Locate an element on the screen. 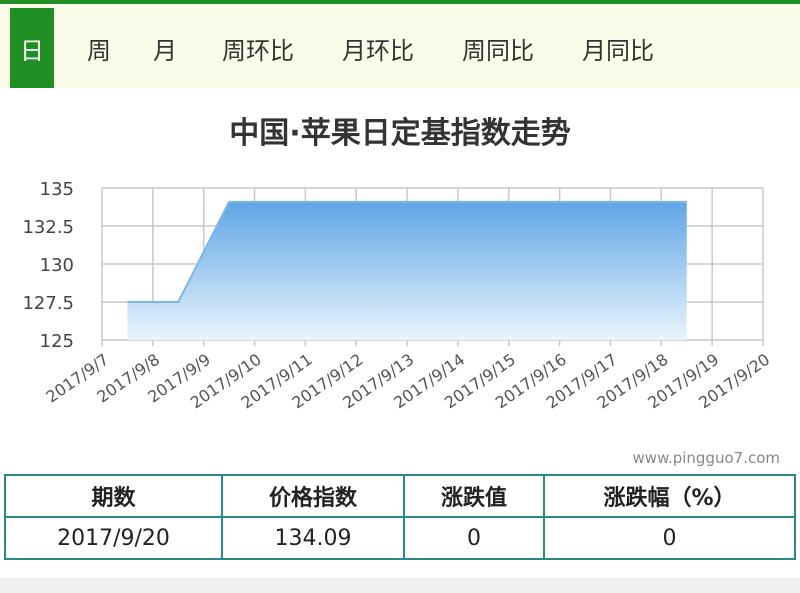 The width and height of the screenshot is (800, 593). cell-price-index: 134.09 is located at coordinates (313, 538).